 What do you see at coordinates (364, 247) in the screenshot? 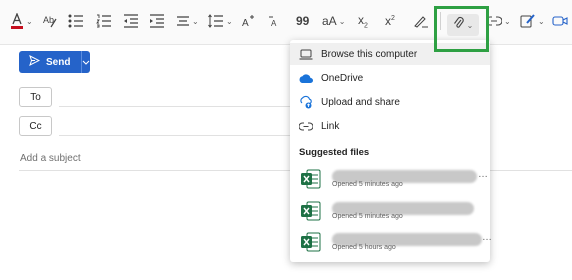
I see `file-opened-time: Opened 5 hours ago` at bounding box center [364, 247].